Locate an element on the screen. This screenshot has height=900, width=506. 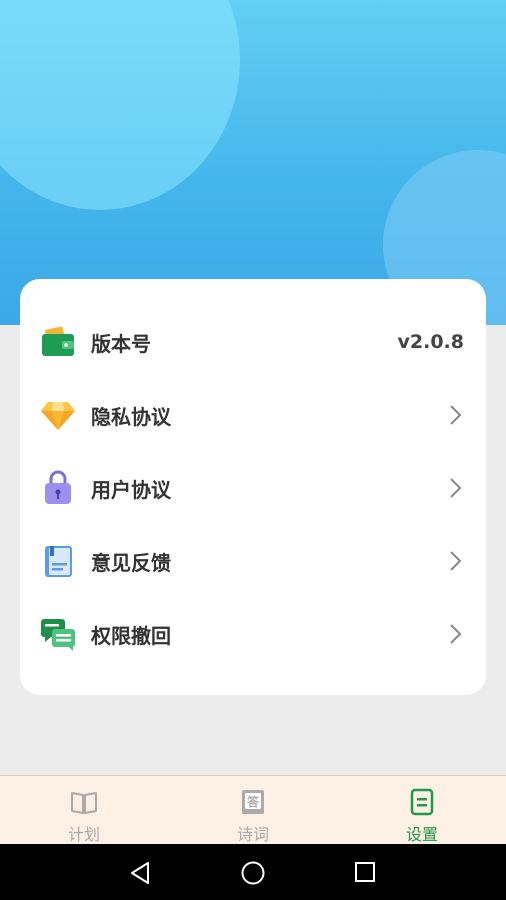
system-nav-bar is located at coordinates (253, 872).